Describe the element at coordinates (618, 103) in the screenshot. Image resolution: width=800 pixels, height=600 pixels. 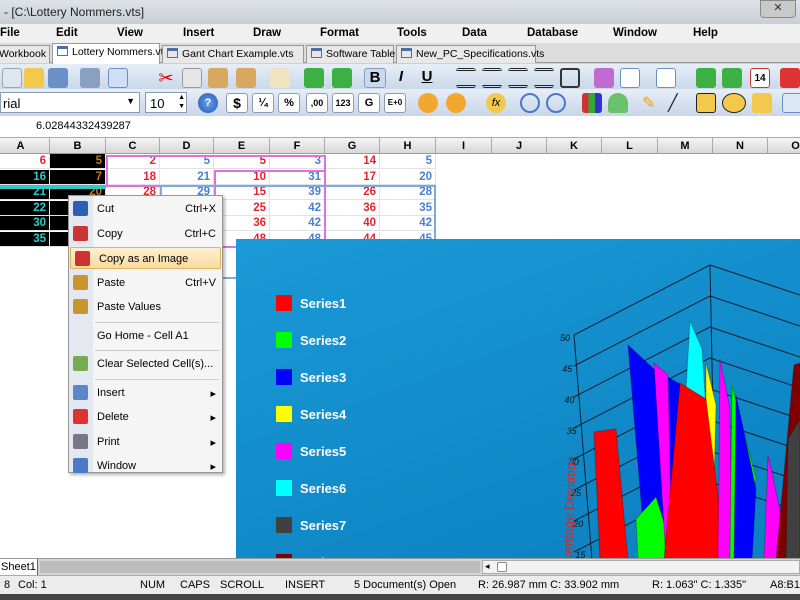
I see `shield-check-icon` at that location.